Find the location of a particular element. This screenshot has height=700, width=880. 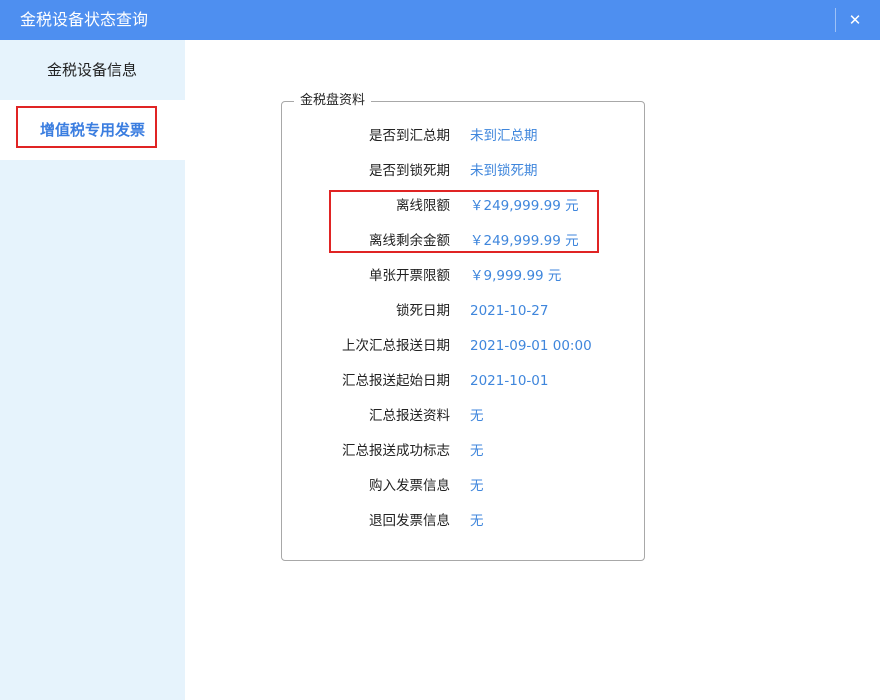

info-row-report-success-flag: 汇总报送成功标志 无 is located at coordinates (463, 451).